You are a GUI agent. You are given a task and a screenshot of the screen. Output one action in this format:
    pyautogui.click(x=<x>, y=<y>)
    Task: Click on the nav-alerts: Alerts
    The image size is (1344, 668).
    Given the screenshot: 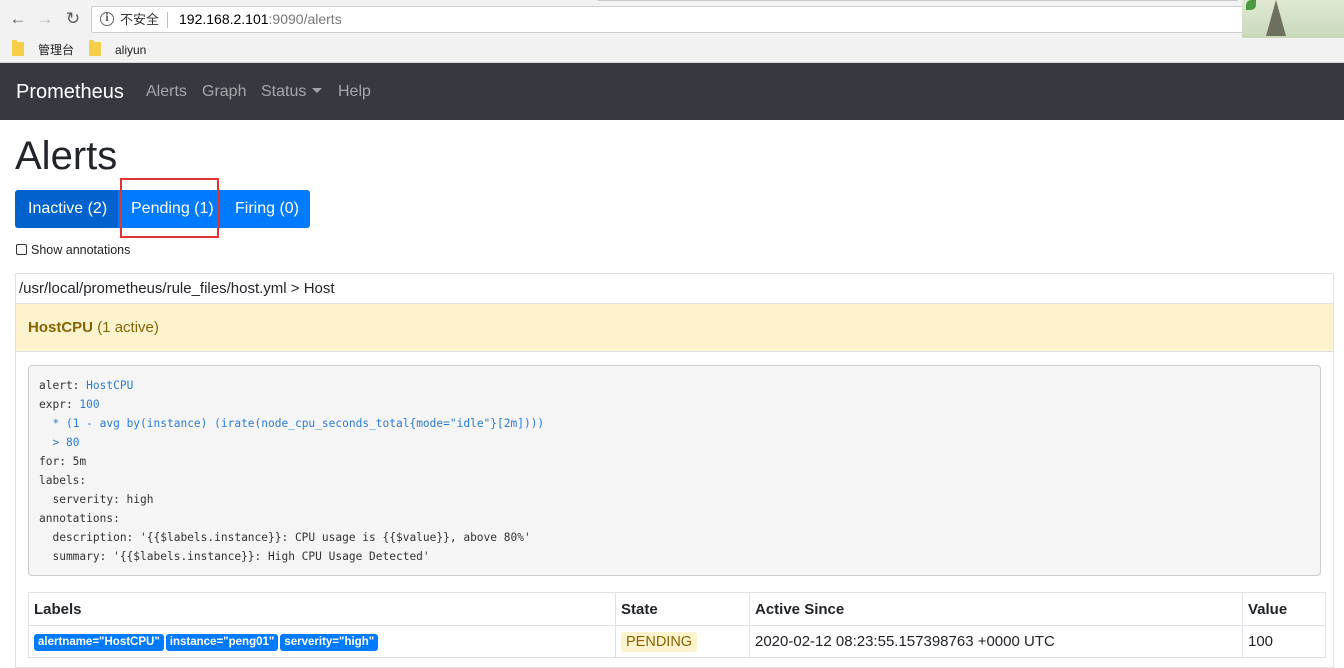 What is the action you would take?
    pyautogui.click(x=166, y=92)
    